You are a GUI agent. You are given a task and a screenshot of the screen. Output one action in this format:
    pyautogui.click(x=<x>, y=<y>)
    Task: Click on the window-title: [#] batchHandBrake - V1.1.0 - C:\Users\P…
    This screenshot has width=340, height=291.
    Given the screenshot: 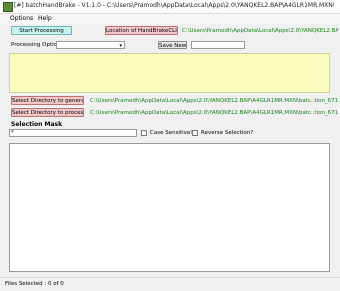 What is the action you would take?
    pyautogui.click(x=174, y=5)
    